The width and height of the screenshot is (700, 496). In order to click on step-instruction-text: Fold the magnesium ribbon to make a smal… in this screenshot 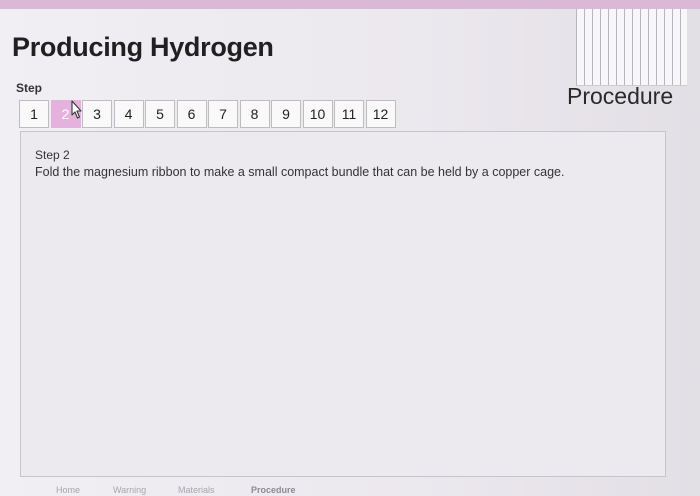, I will do `click(300, 172)`.